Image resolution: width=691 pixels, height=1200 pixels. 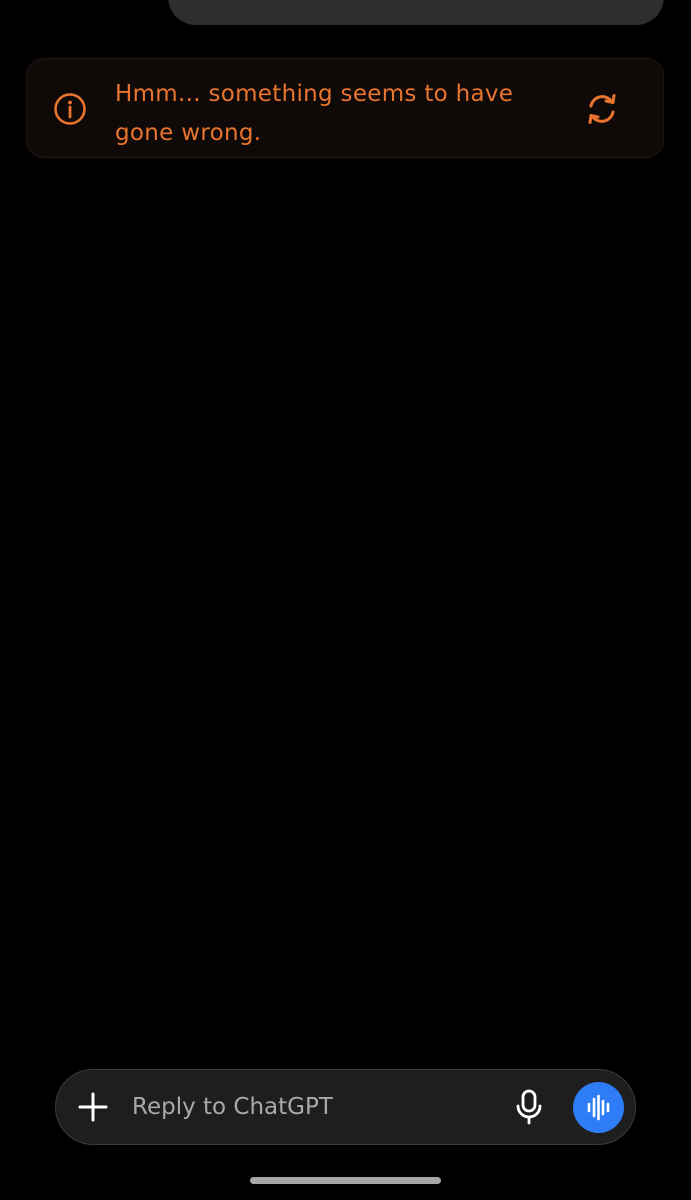 What do you see at coordinates (602, 109) in the screenshot?
I see `refresh-icon` at bounding box center [602, 109].